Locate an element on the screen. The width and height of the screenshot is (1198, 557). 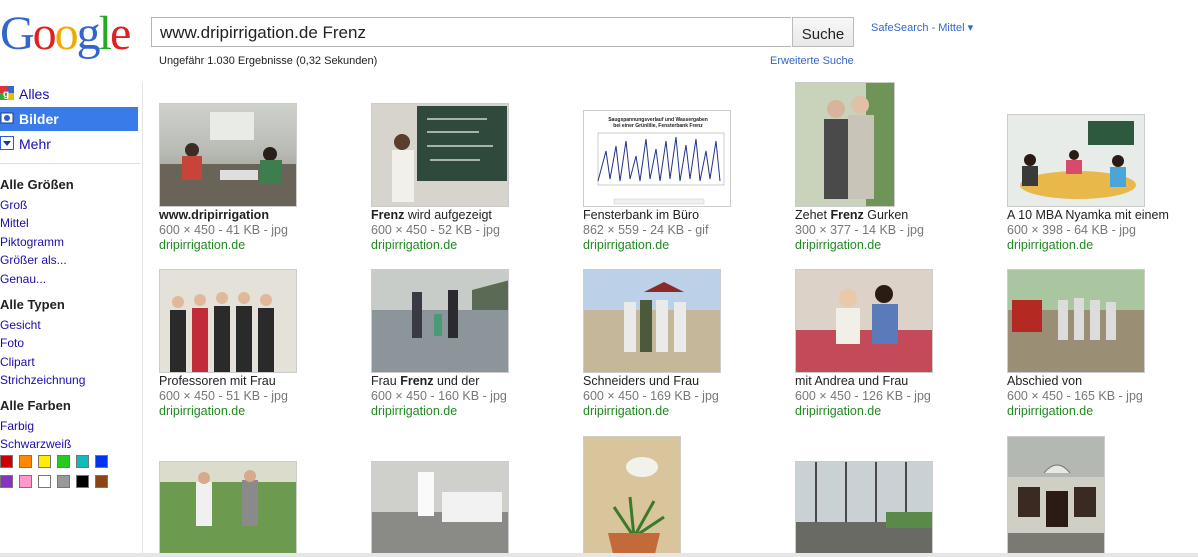
result-caption: Abschied von is located at coordinates (1044, 381).